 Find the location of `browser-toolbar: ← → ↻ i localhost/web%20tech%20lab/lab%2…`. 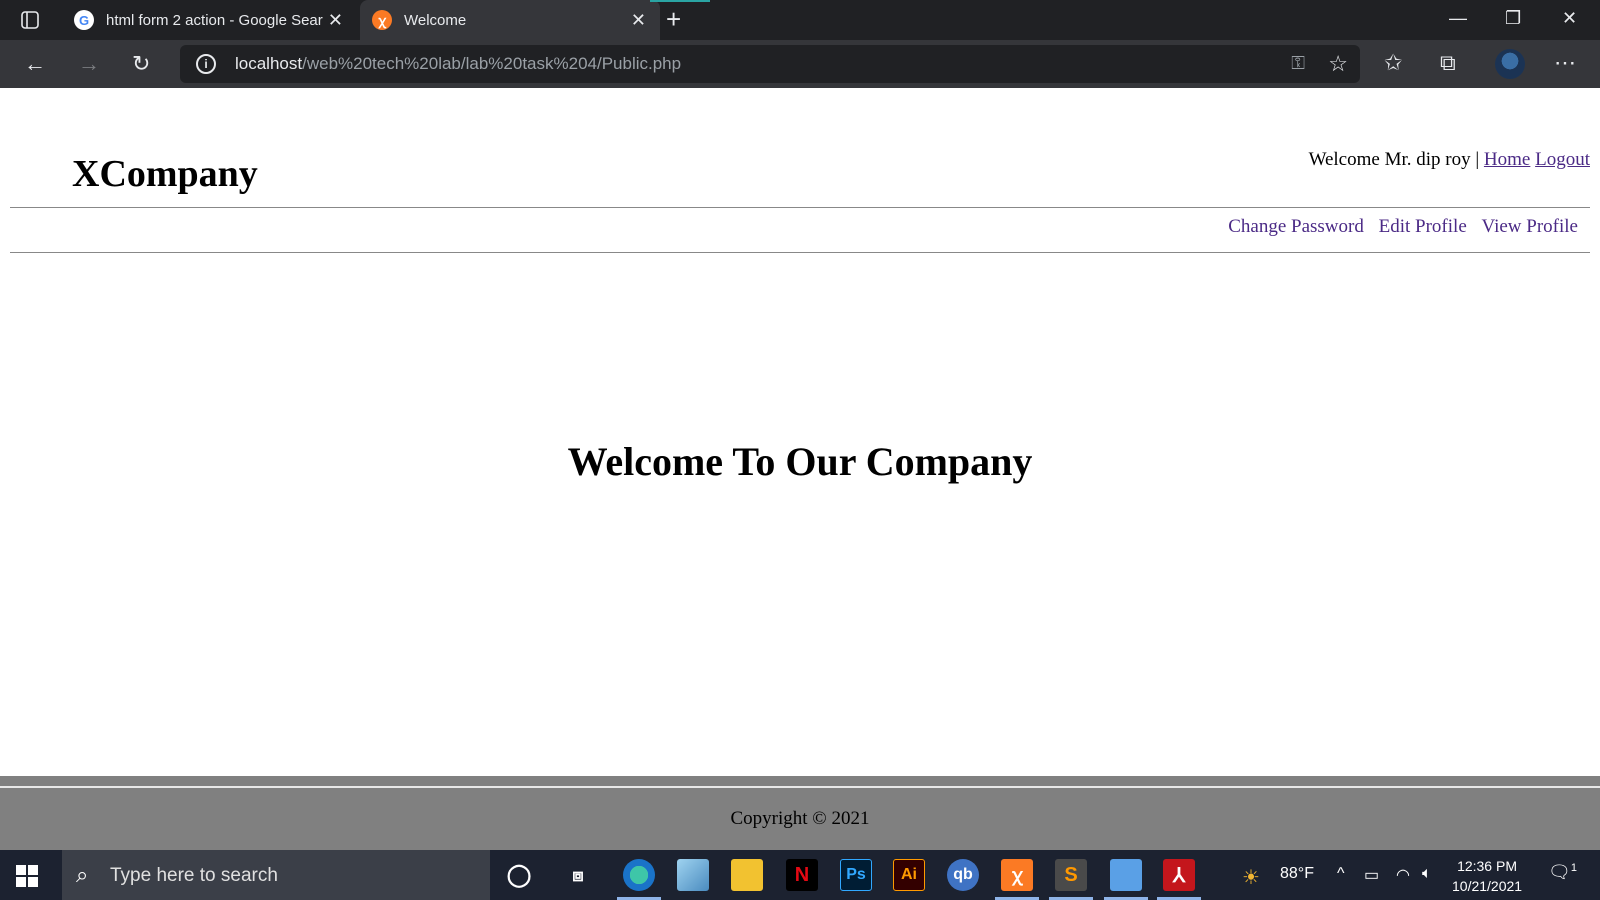

browser-toolbar: ← → ↻ i localhost/web%20tech%20lab/lab%2… is located at coordinates (800, 64).